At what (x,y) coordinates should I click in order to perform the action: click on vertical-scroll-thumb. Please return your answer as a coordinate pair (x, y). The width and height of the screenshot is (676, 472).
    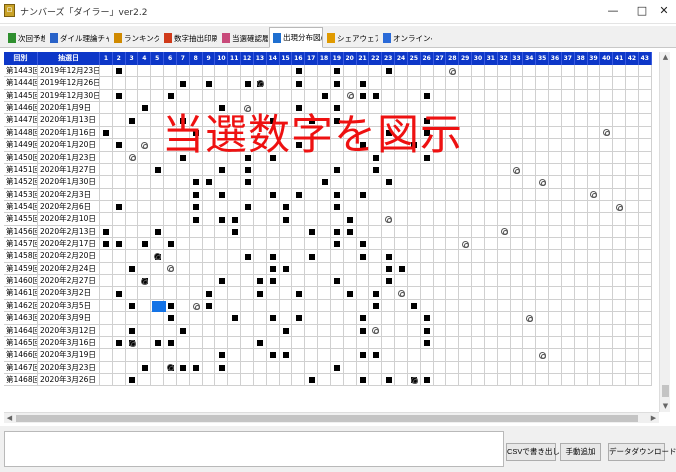
    Looking at the image, I should click on (665, 391).